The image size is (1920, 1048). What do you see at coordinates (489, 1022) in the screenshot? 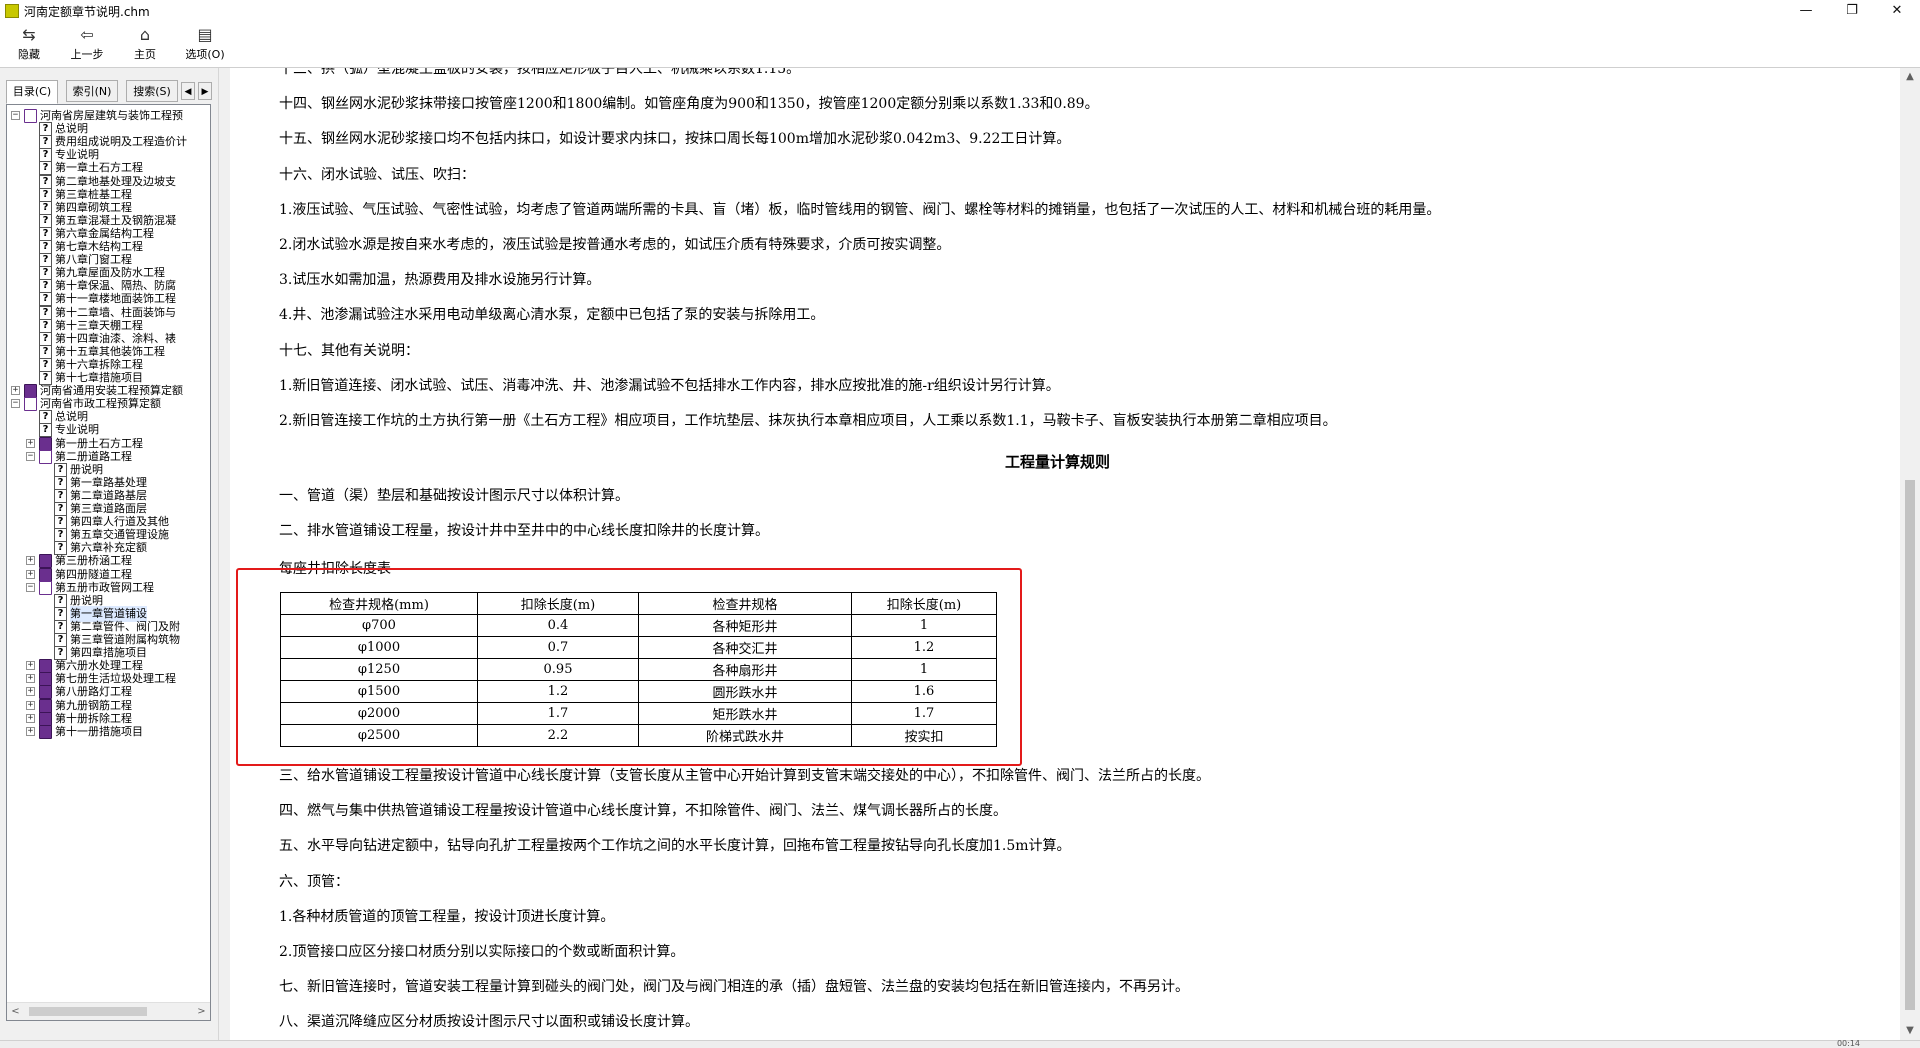
I see `content-paragraph: 八、渠道沉降缝应区分材质按设计图示尺寸以面积或铺设长度计算。` at bounding box center [489, 1022].